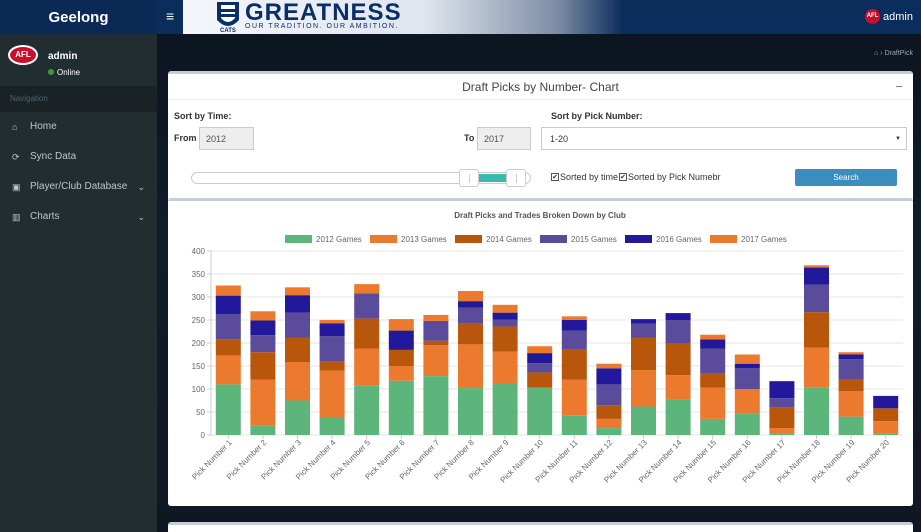 The width and height of the screenshot is (921, 532). What do you see at coordinates (199, 274) in the screenshot?
I see `y-tick-label: 350` at bounding box center [199, 274].